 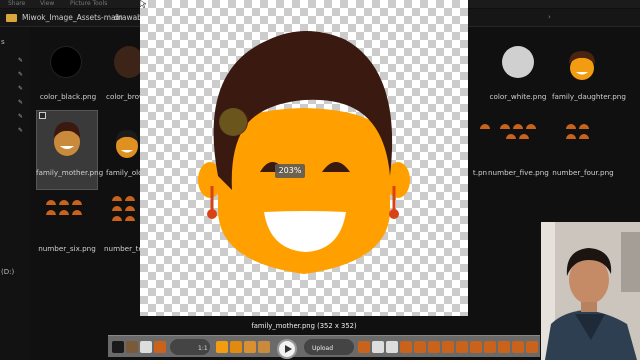 I want to click on file-label: color_white.png, so click(x=518, y=96).